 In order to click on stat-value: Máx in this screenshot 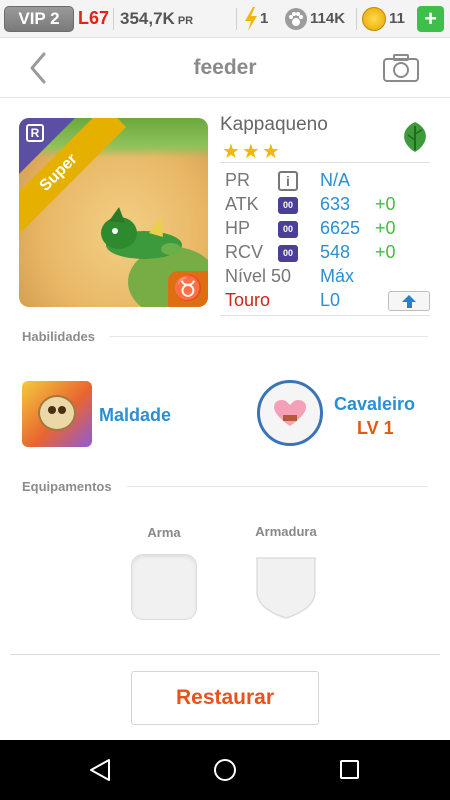, I will do `click(337, 276)`.